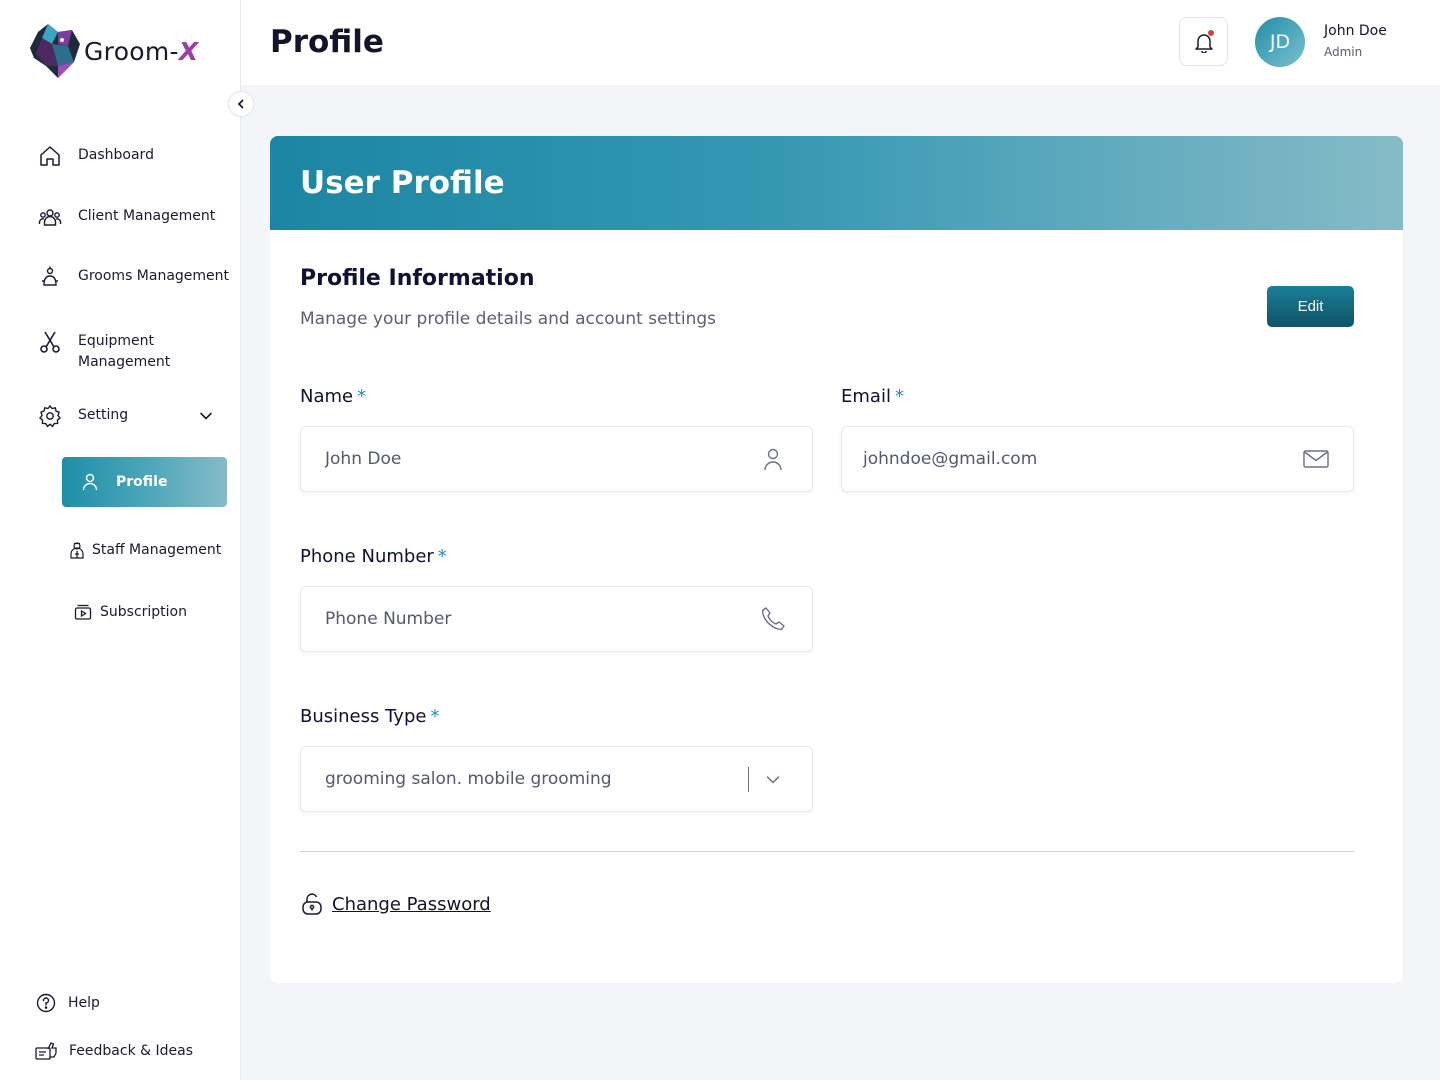  I want to click on sidebar-item-setting: Setting, so click(83, 416).